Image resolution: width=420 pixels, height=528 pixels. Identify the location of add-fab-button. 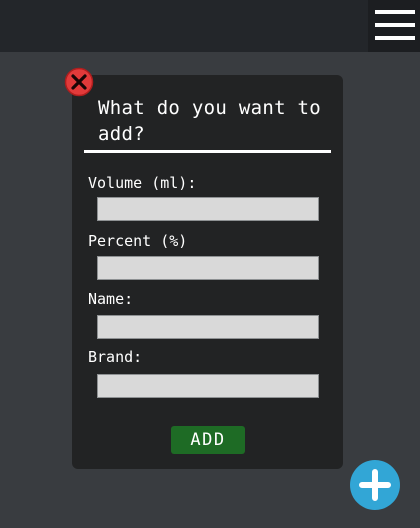
(375, 485).